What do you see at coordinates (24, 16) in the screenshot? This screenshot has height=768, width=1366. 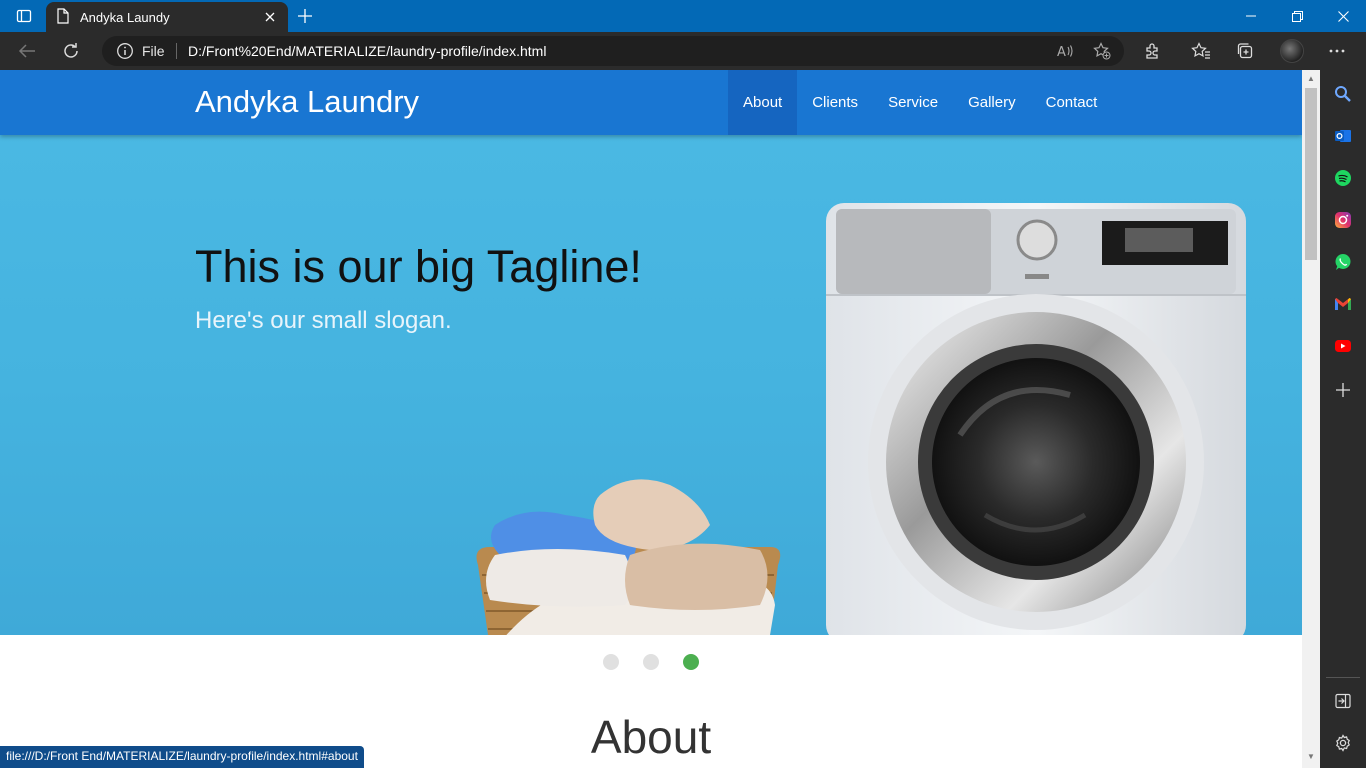 I see `tab-actions-icon` at bounding box center [24, 16].